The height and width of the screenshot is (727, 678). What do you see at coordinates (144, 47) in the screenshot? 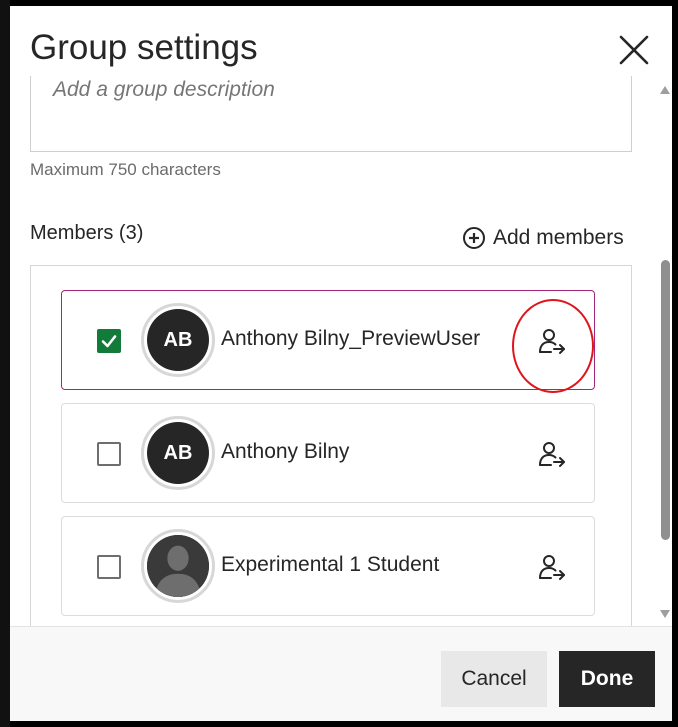
I see `dialog-title: Group settings` at bounding box center [144, 47].